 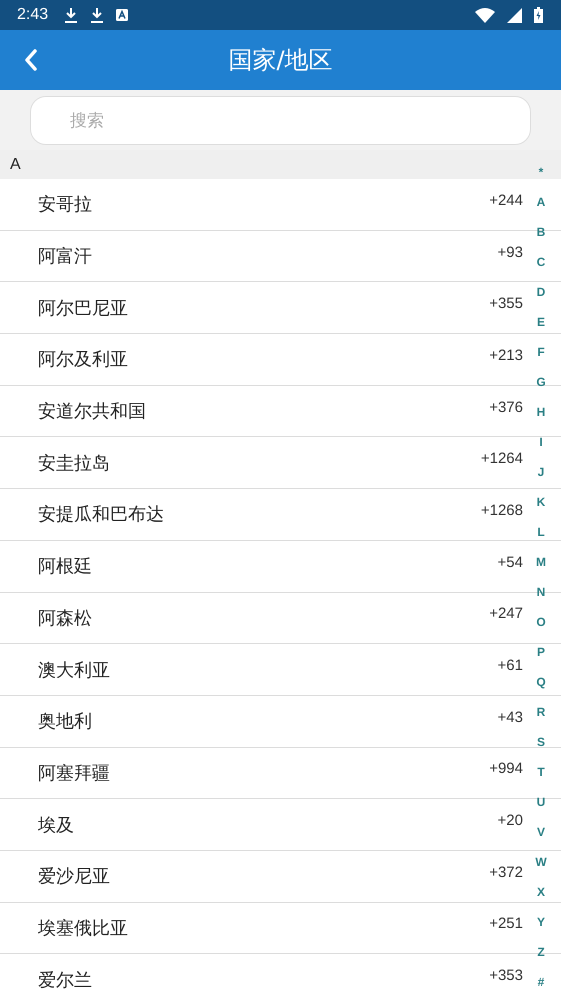 What do you see at coordinates (83, 360) in the screenshot?
I see `country-name: 阿尔及利亚` at bounding box center [83, 360].